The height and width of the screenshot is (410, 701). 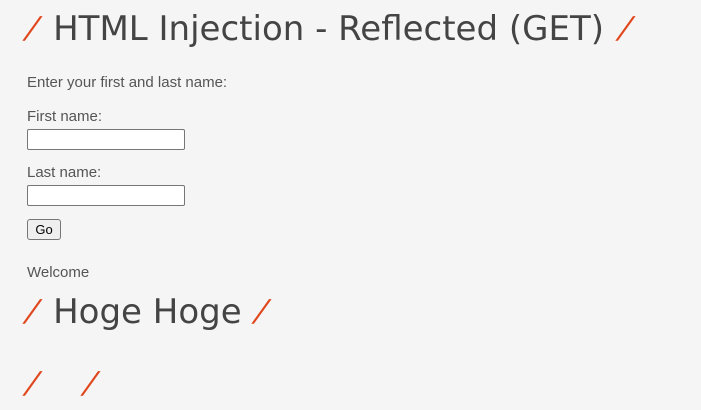 I want to click on form-instruction: Enter your first and last name:, so click(x=127, y=82).